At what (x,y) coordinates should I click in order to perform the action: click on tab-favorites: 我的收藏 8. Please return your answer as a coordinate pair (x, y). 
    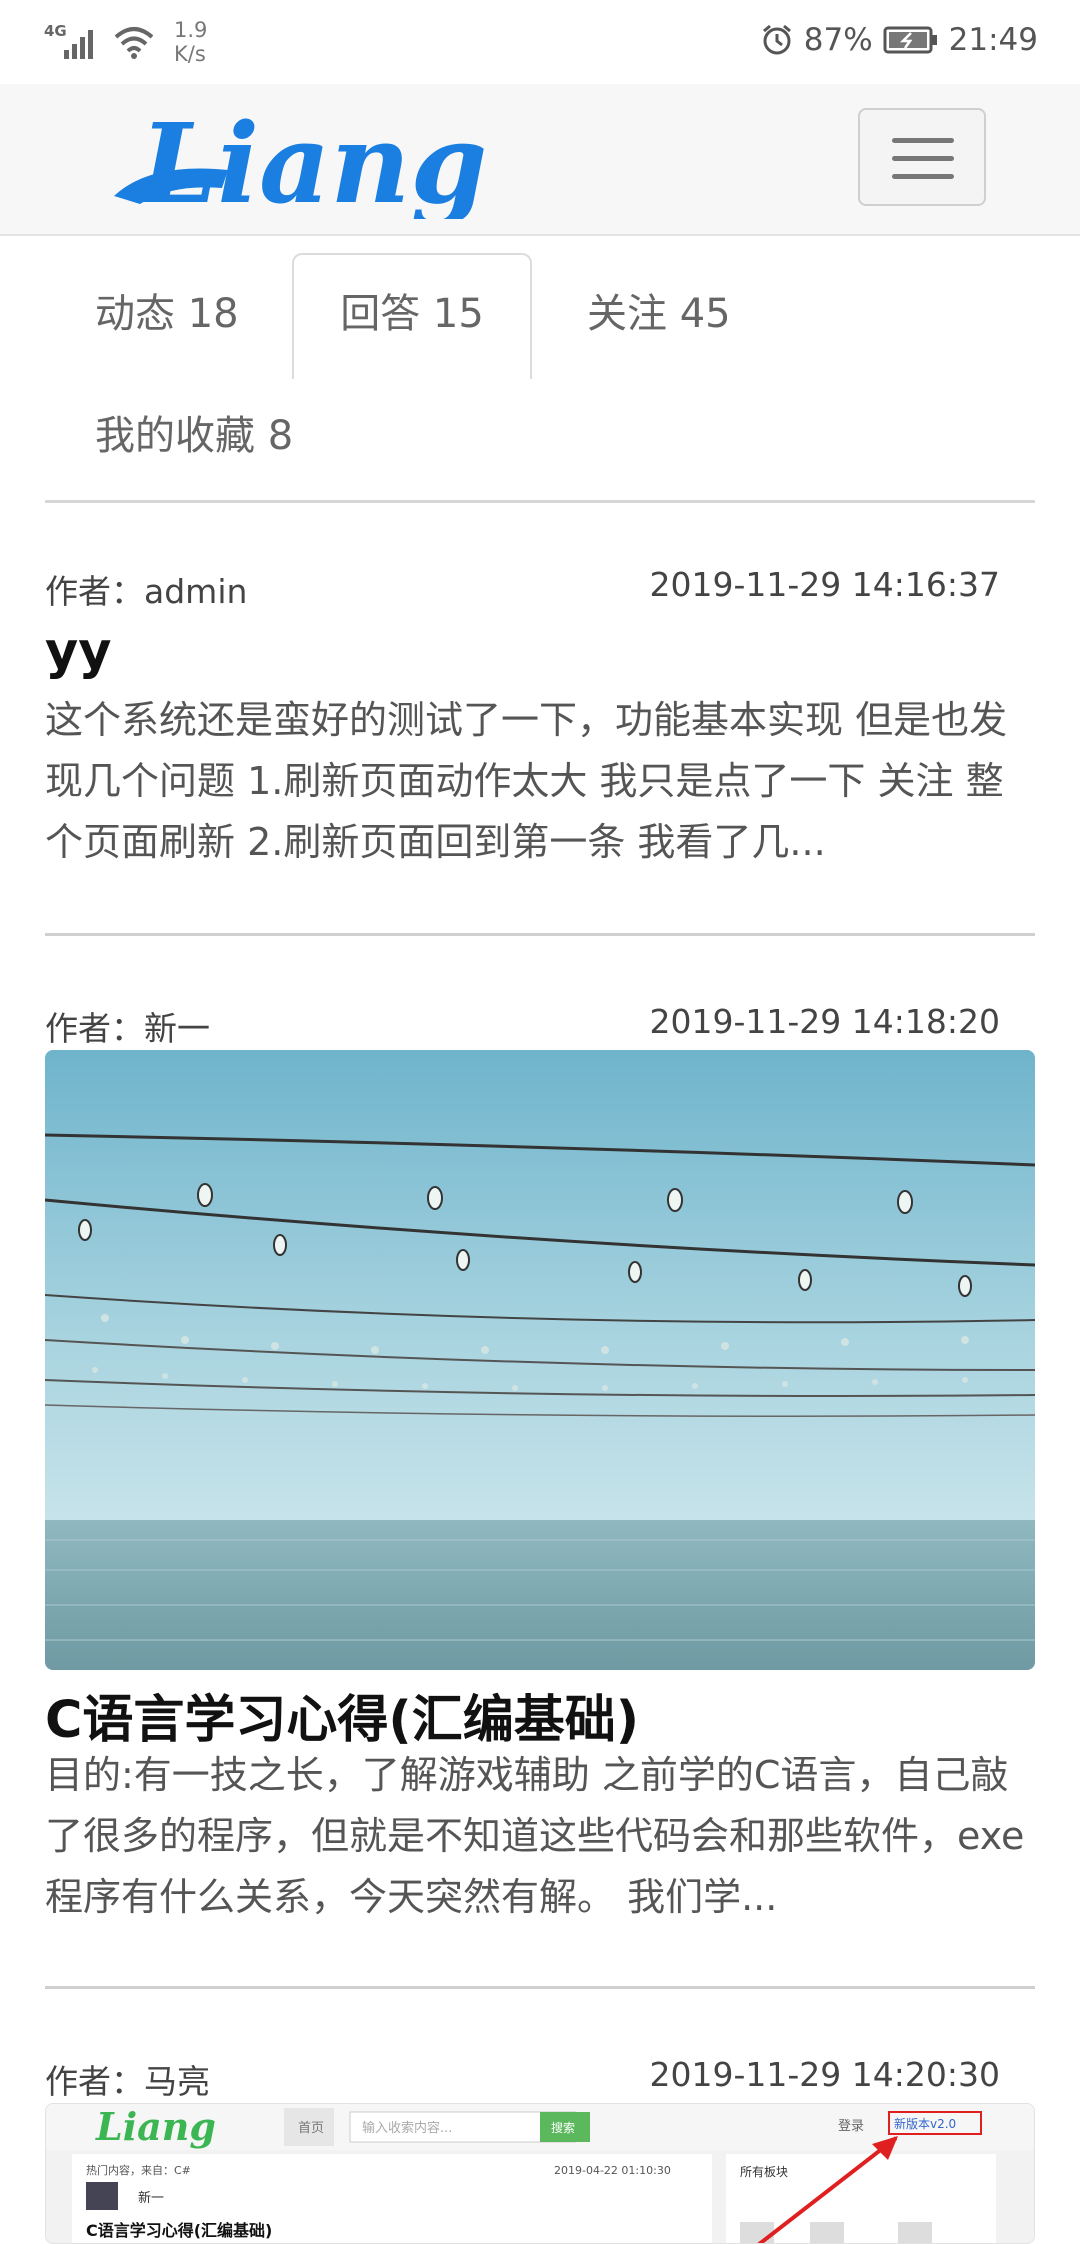
    Looking at the image, I should click on (194, 436).